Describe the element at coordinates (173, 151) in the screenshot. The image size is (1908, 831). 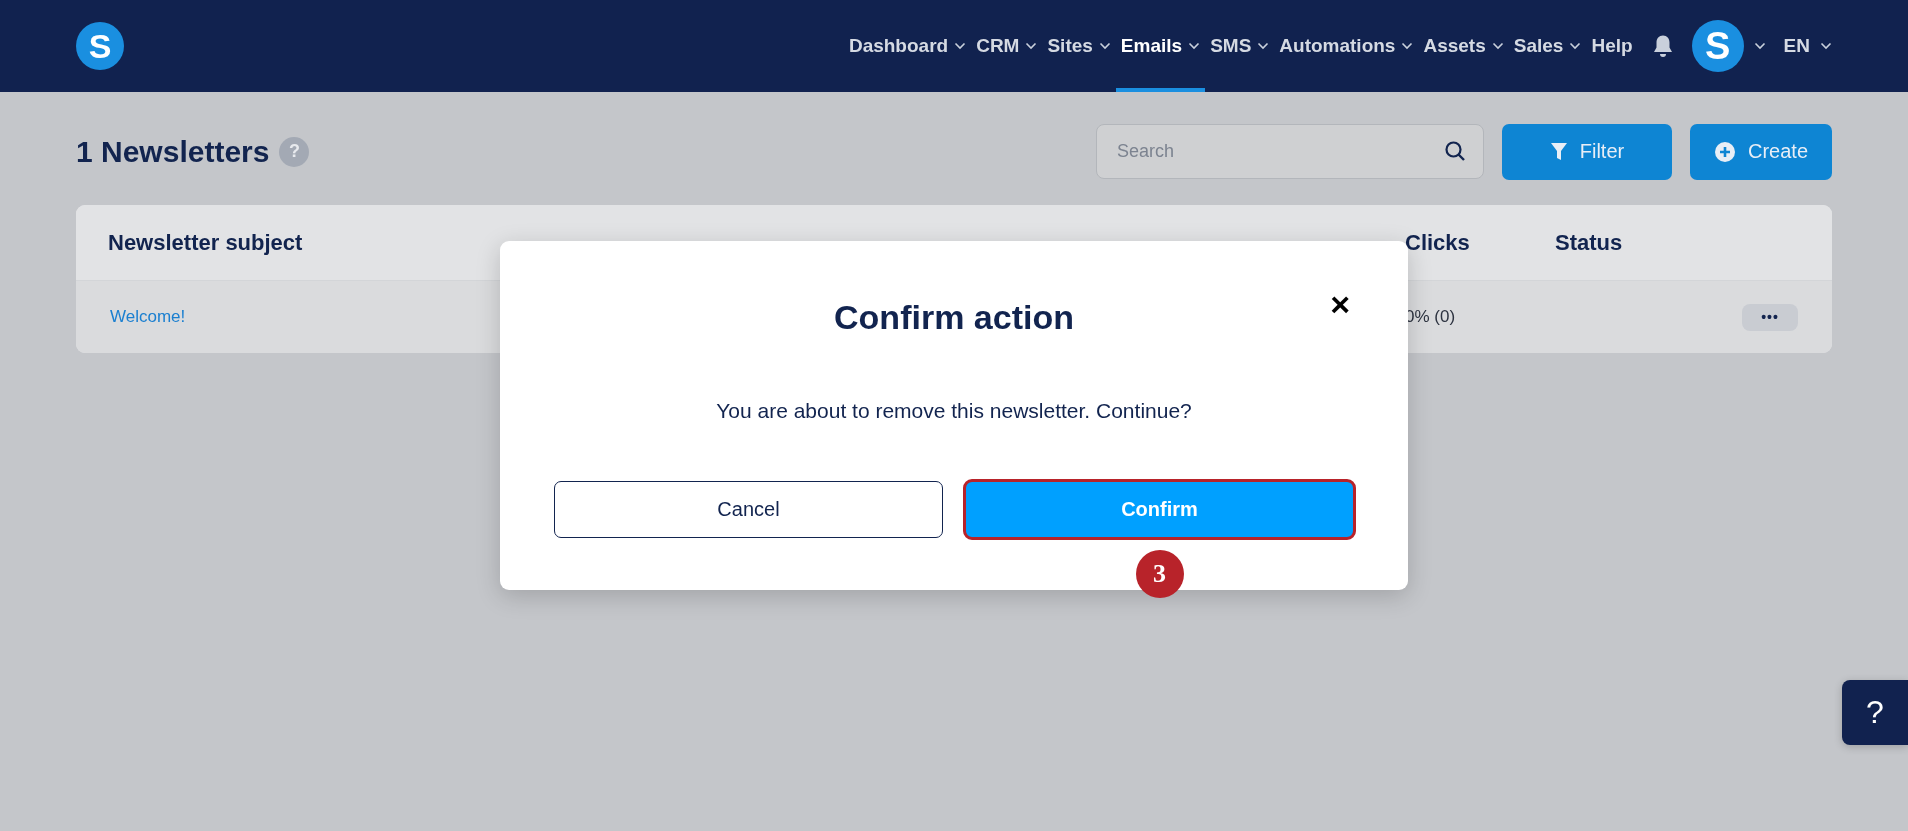
I see `page-title: 1 Newsletters` at that location.